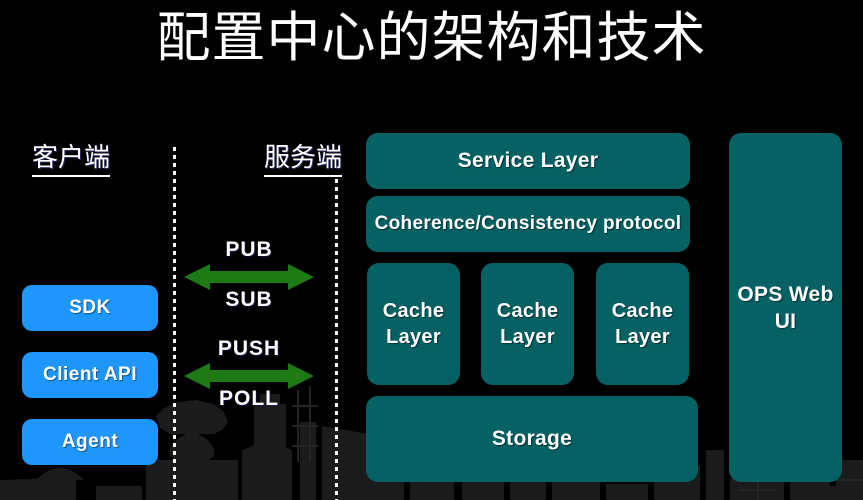 The image size is (863, 500). Describe the element at coordinates (303, 160) in the screenshot. I see `server-section-label: 服务端` at that location.